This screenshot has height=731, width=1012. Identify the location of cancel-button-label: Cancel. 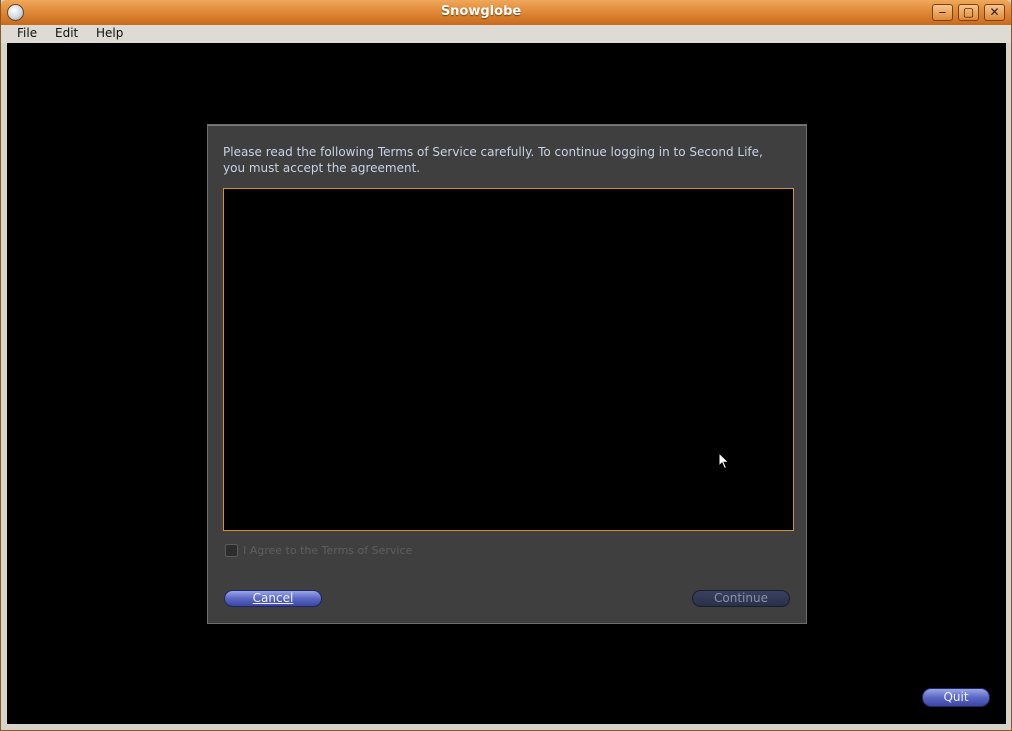
(273, 598).